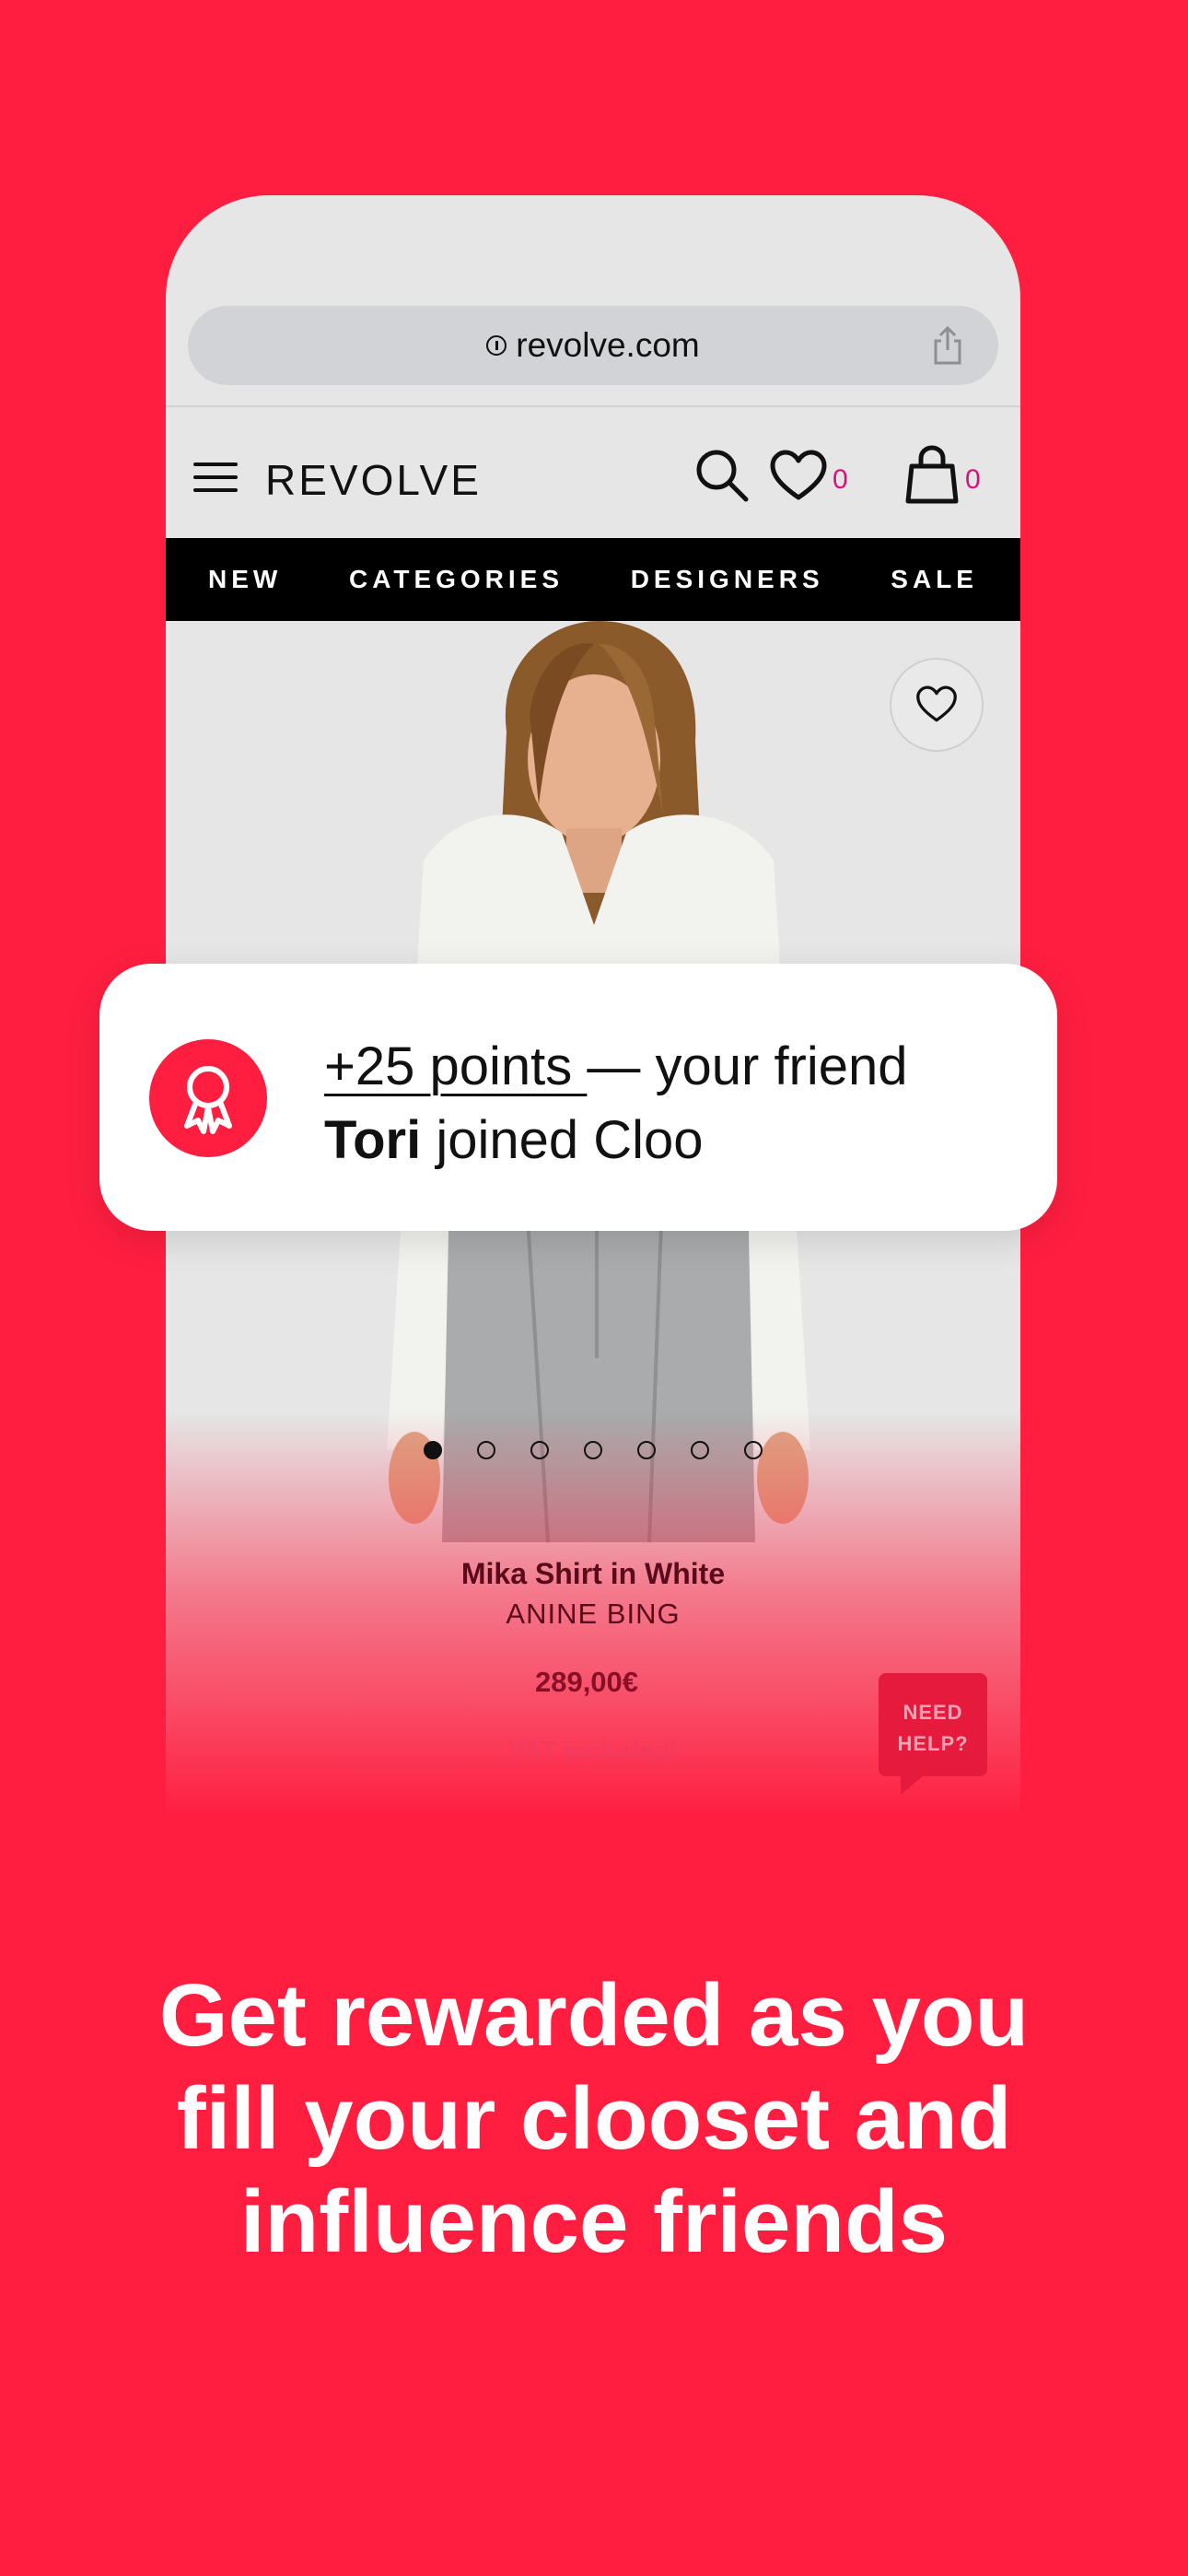 This screenshot has width=1188, height=2576. I want to click on share-icon, so click(948, 345).